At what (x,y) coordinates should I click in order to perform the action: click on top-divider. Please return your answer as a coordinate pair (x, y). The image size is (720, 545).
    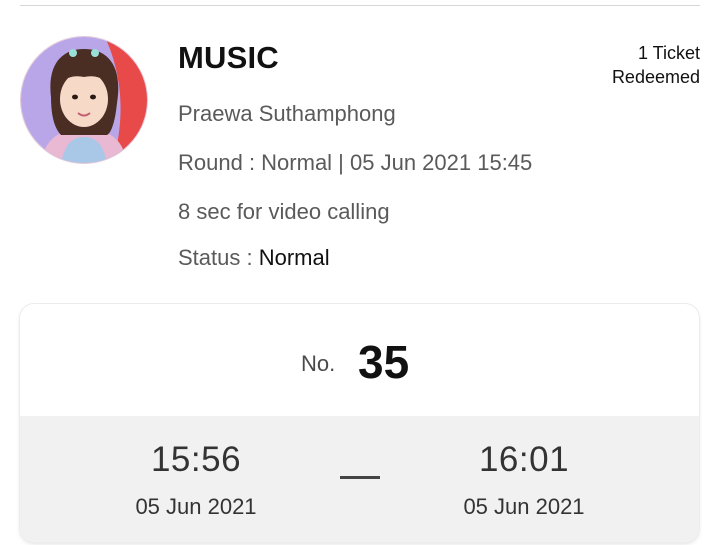
    Looking at the image, I should click on (360, 5).